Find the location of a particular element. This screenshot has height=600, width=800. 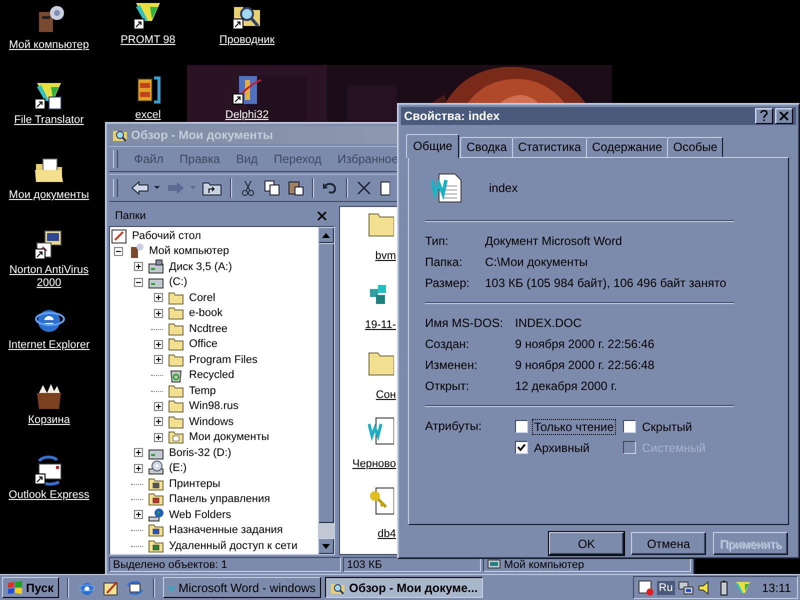

file-name: index is located at coordinates (503, 187).